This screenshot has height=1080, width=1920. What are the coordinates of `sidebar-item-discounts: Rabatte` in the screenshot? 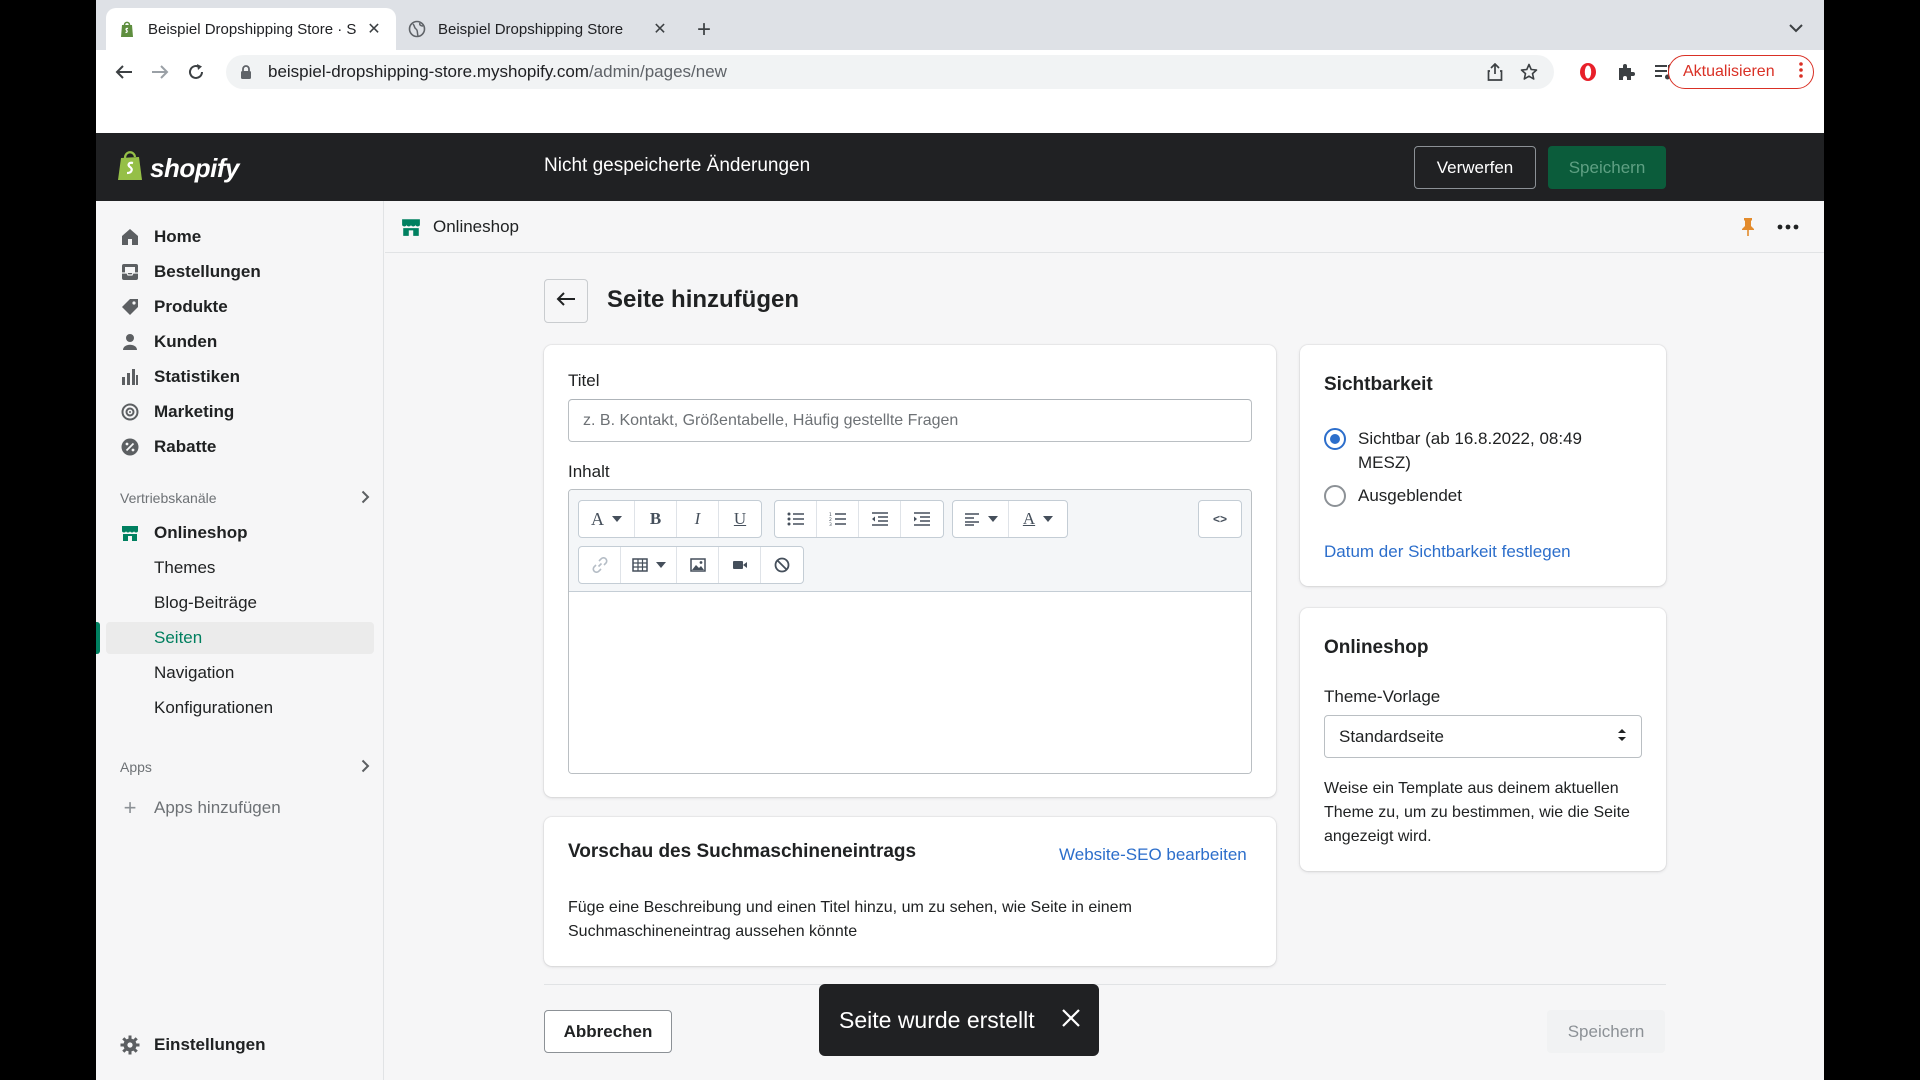 It's located at (240, 447).